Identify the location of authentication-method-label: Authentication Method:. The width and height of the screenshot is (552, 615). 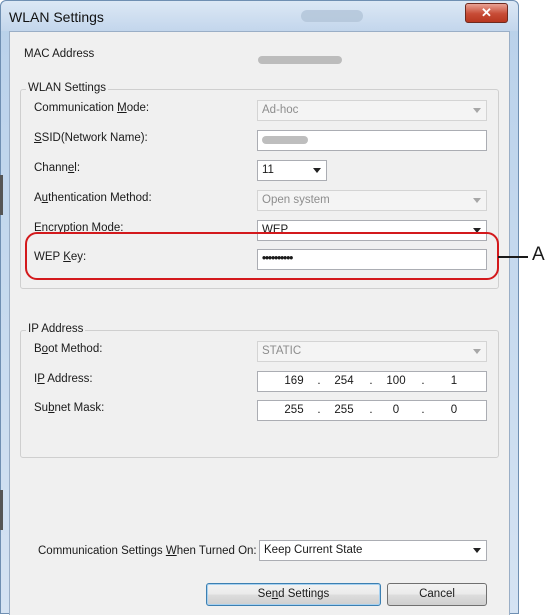
(93, 198).